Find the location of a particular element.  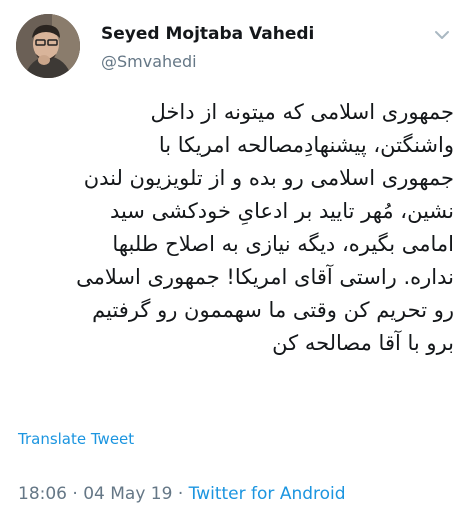

tweet-metadata: 18:06 · 04 May 19 · Twitter for Android is located at coordinates (182, 494).